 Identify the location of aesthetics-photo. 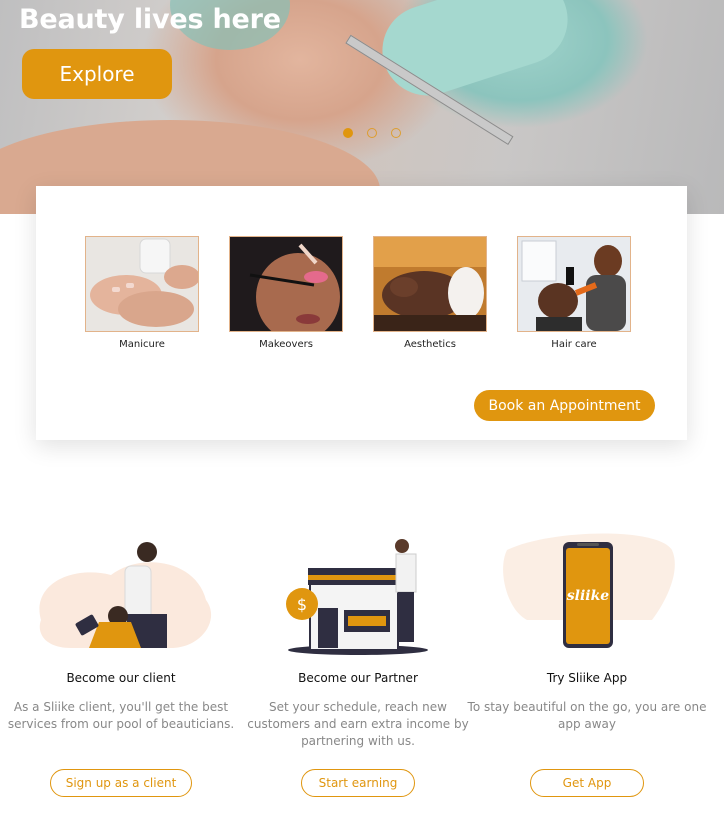
(430, 284).